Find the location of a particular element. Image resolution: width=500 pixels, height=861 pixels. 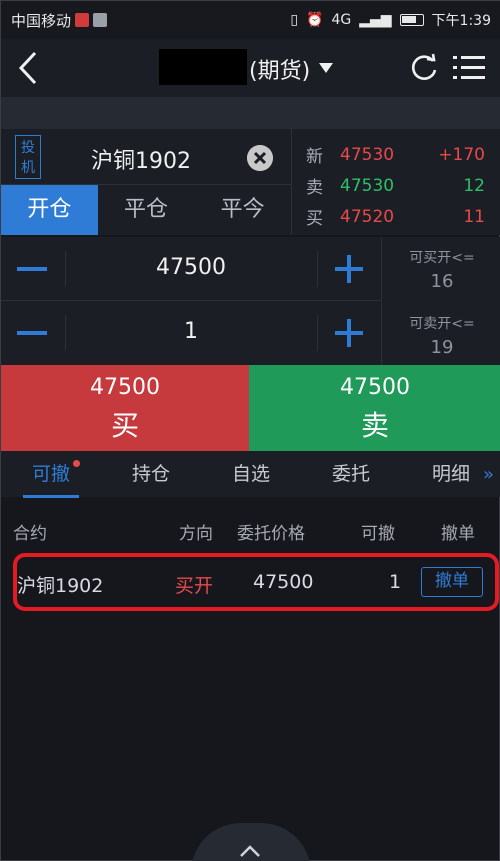

quote-label: 新 is located at coordinates (314, 157).